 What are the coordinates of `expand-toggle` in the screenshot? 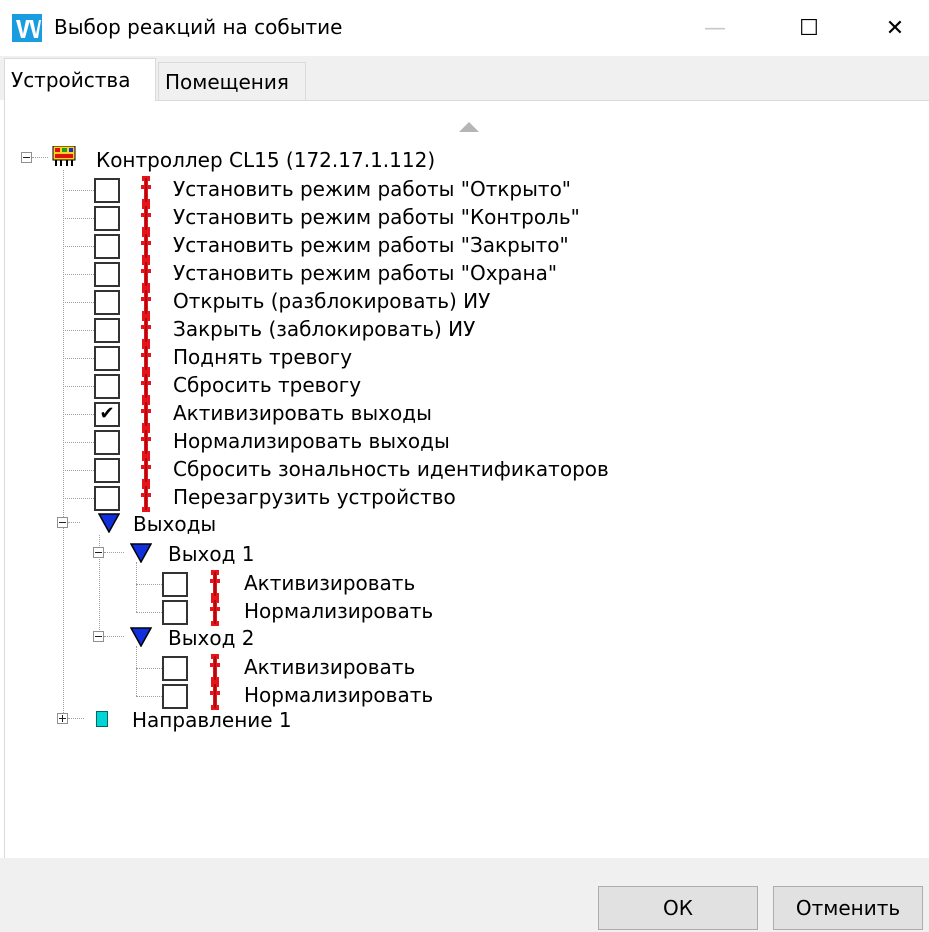 It's located at (62, 718).